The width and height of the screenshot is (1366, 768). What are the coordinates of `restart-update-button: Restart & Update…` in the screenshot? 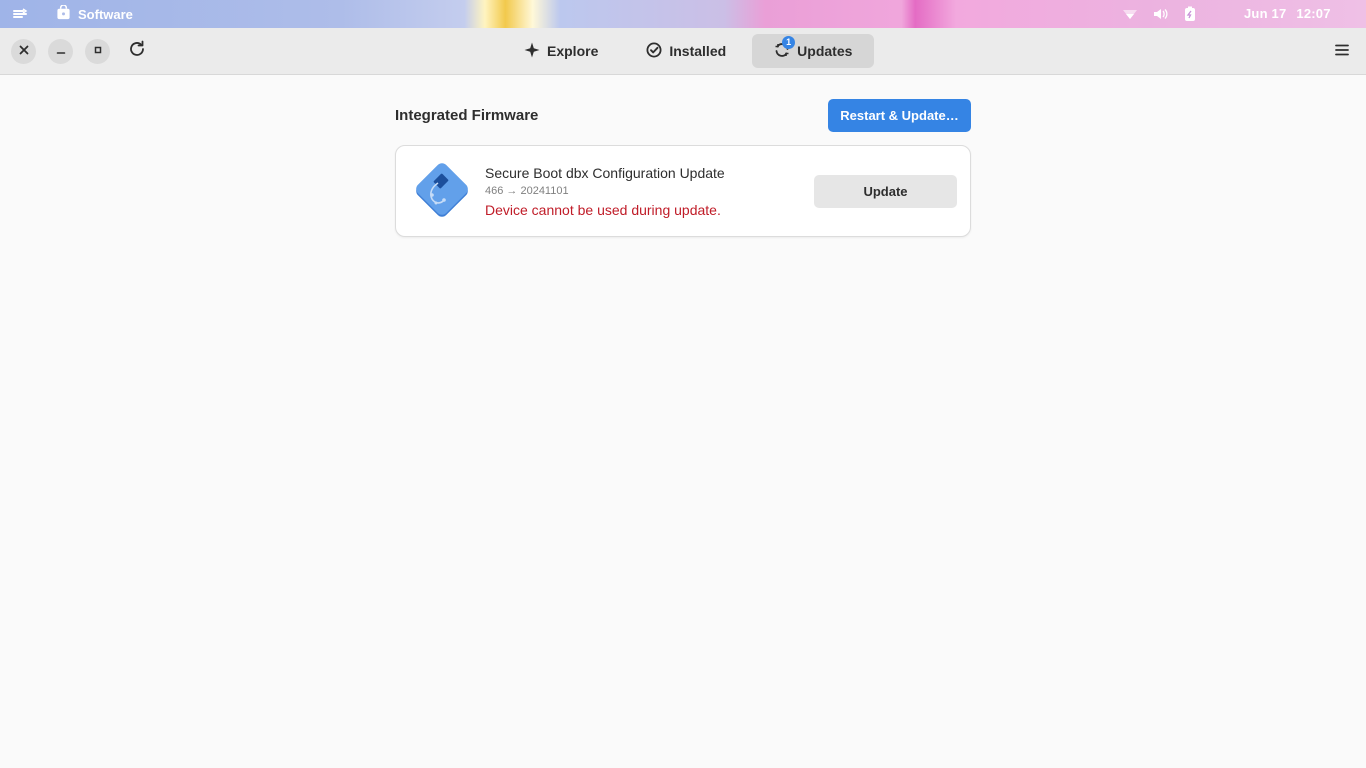 It's located at (899, 115).